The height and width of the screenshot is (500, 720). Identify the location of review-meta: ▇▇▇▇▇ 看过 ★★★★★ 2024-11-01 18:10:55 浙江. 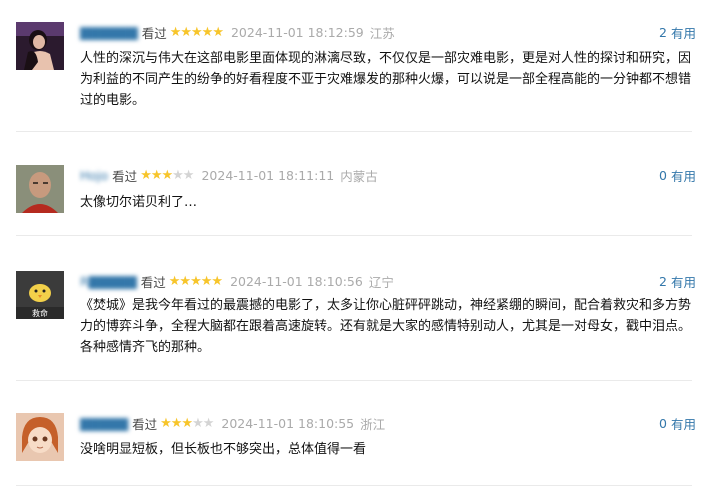
(232, 423).